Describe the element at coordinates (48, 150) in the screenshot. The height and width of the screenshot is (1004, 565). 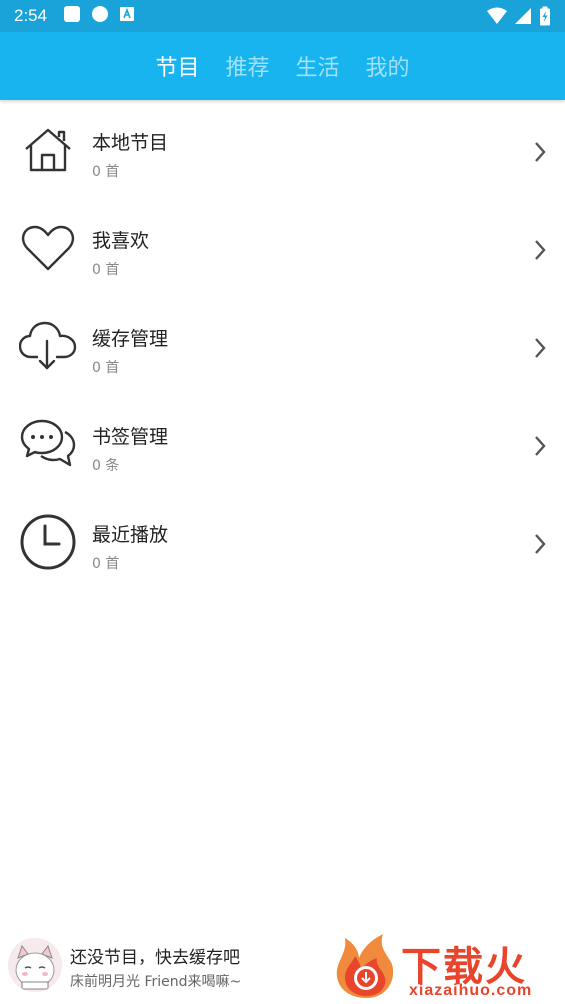
I see `home-icon` at that location.